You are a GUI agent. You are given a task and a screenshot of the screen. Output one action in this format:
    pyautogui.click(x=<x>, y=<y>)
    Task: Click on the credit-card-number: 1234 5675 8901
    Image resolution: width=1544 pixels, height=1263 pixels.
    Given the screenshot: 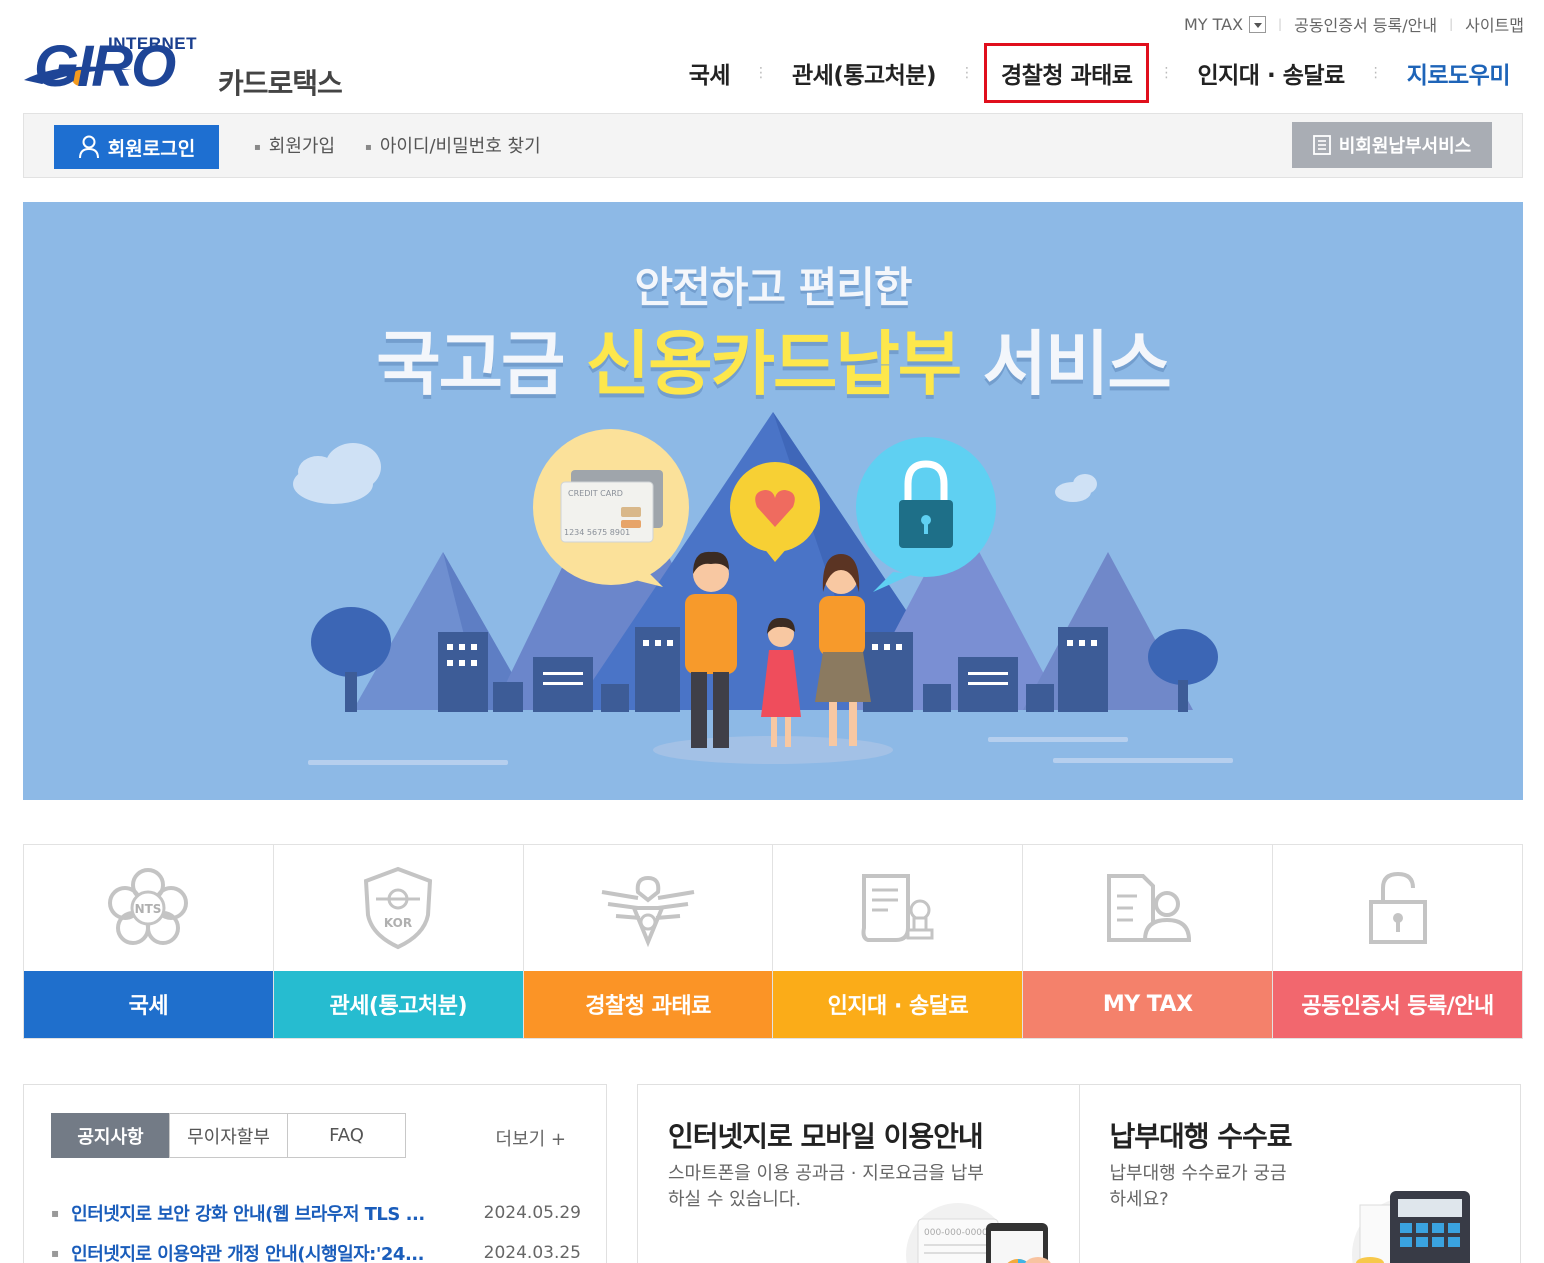 What is the action you would take?
    pyautogui.click(x=597, y=532)
    